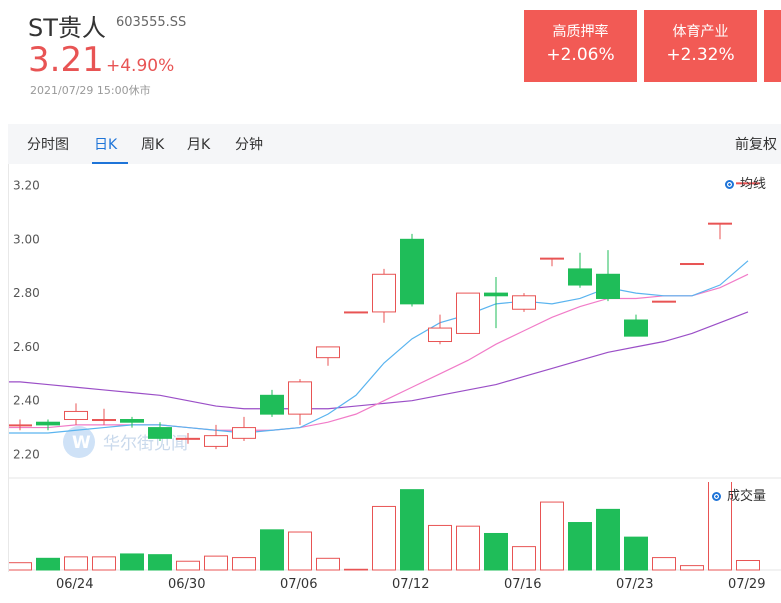 The image size is (781, 603). Describe the element at coordinates (580, 46) in the screenshot. I see `sector-card-pledge: 高质押率 +2.06%` at that location.